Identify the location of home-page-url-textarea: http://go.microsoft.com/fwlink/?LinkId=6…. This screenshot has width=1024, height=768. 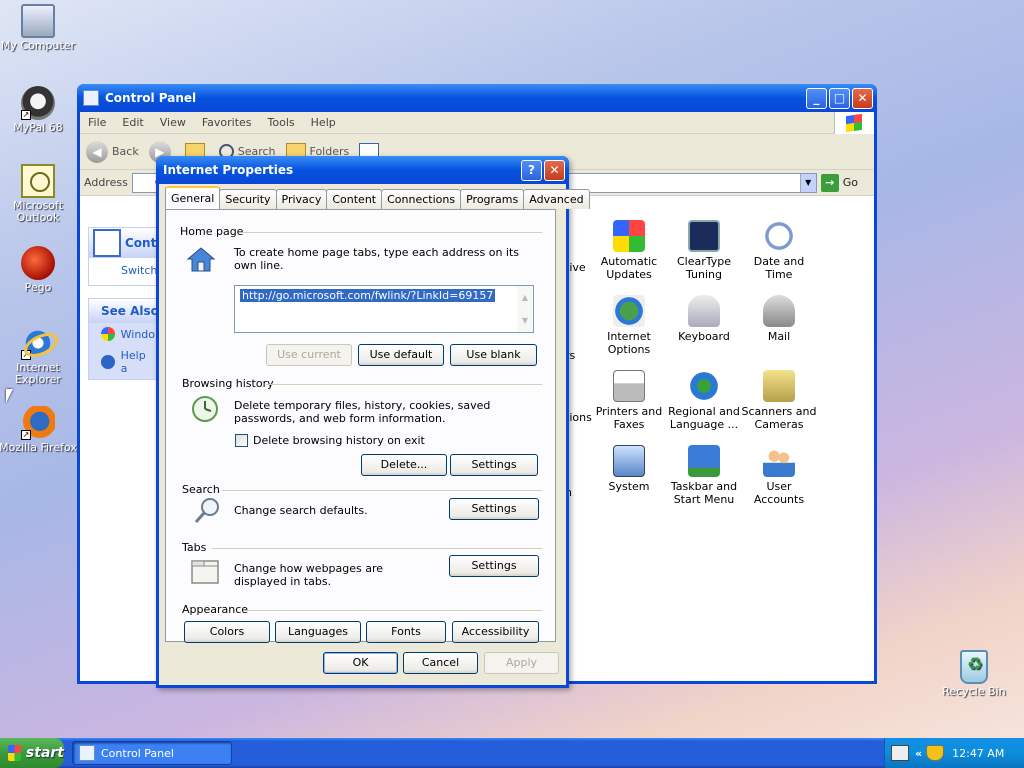
(384, 309).